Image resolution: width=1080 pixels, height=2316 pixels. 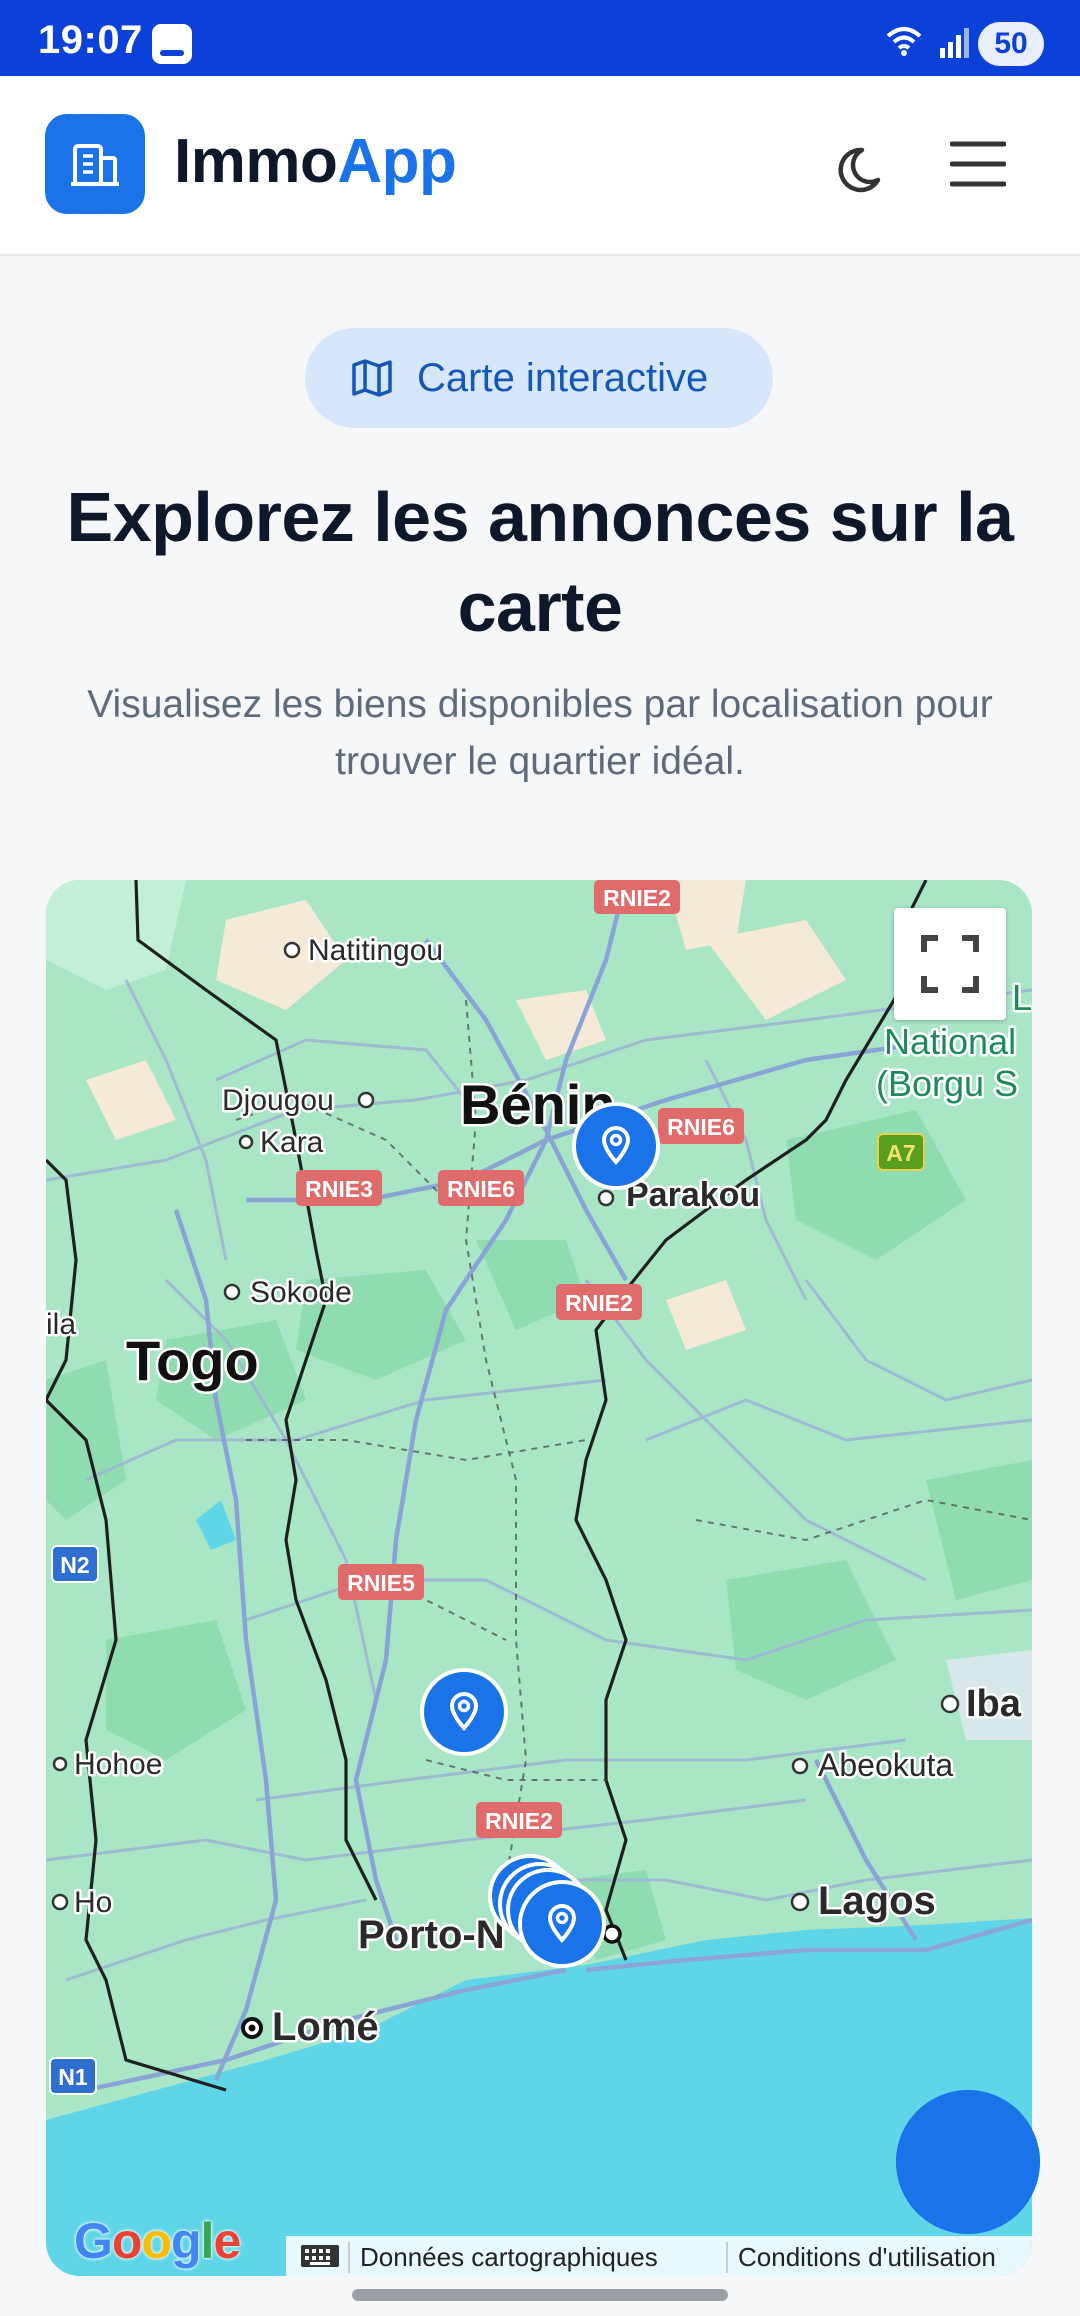 What do you see at coordinates (431, 1935) in the screenshot?
I see `map-label-porto-novo: Porto-N` at bounding box center [431, 1935].